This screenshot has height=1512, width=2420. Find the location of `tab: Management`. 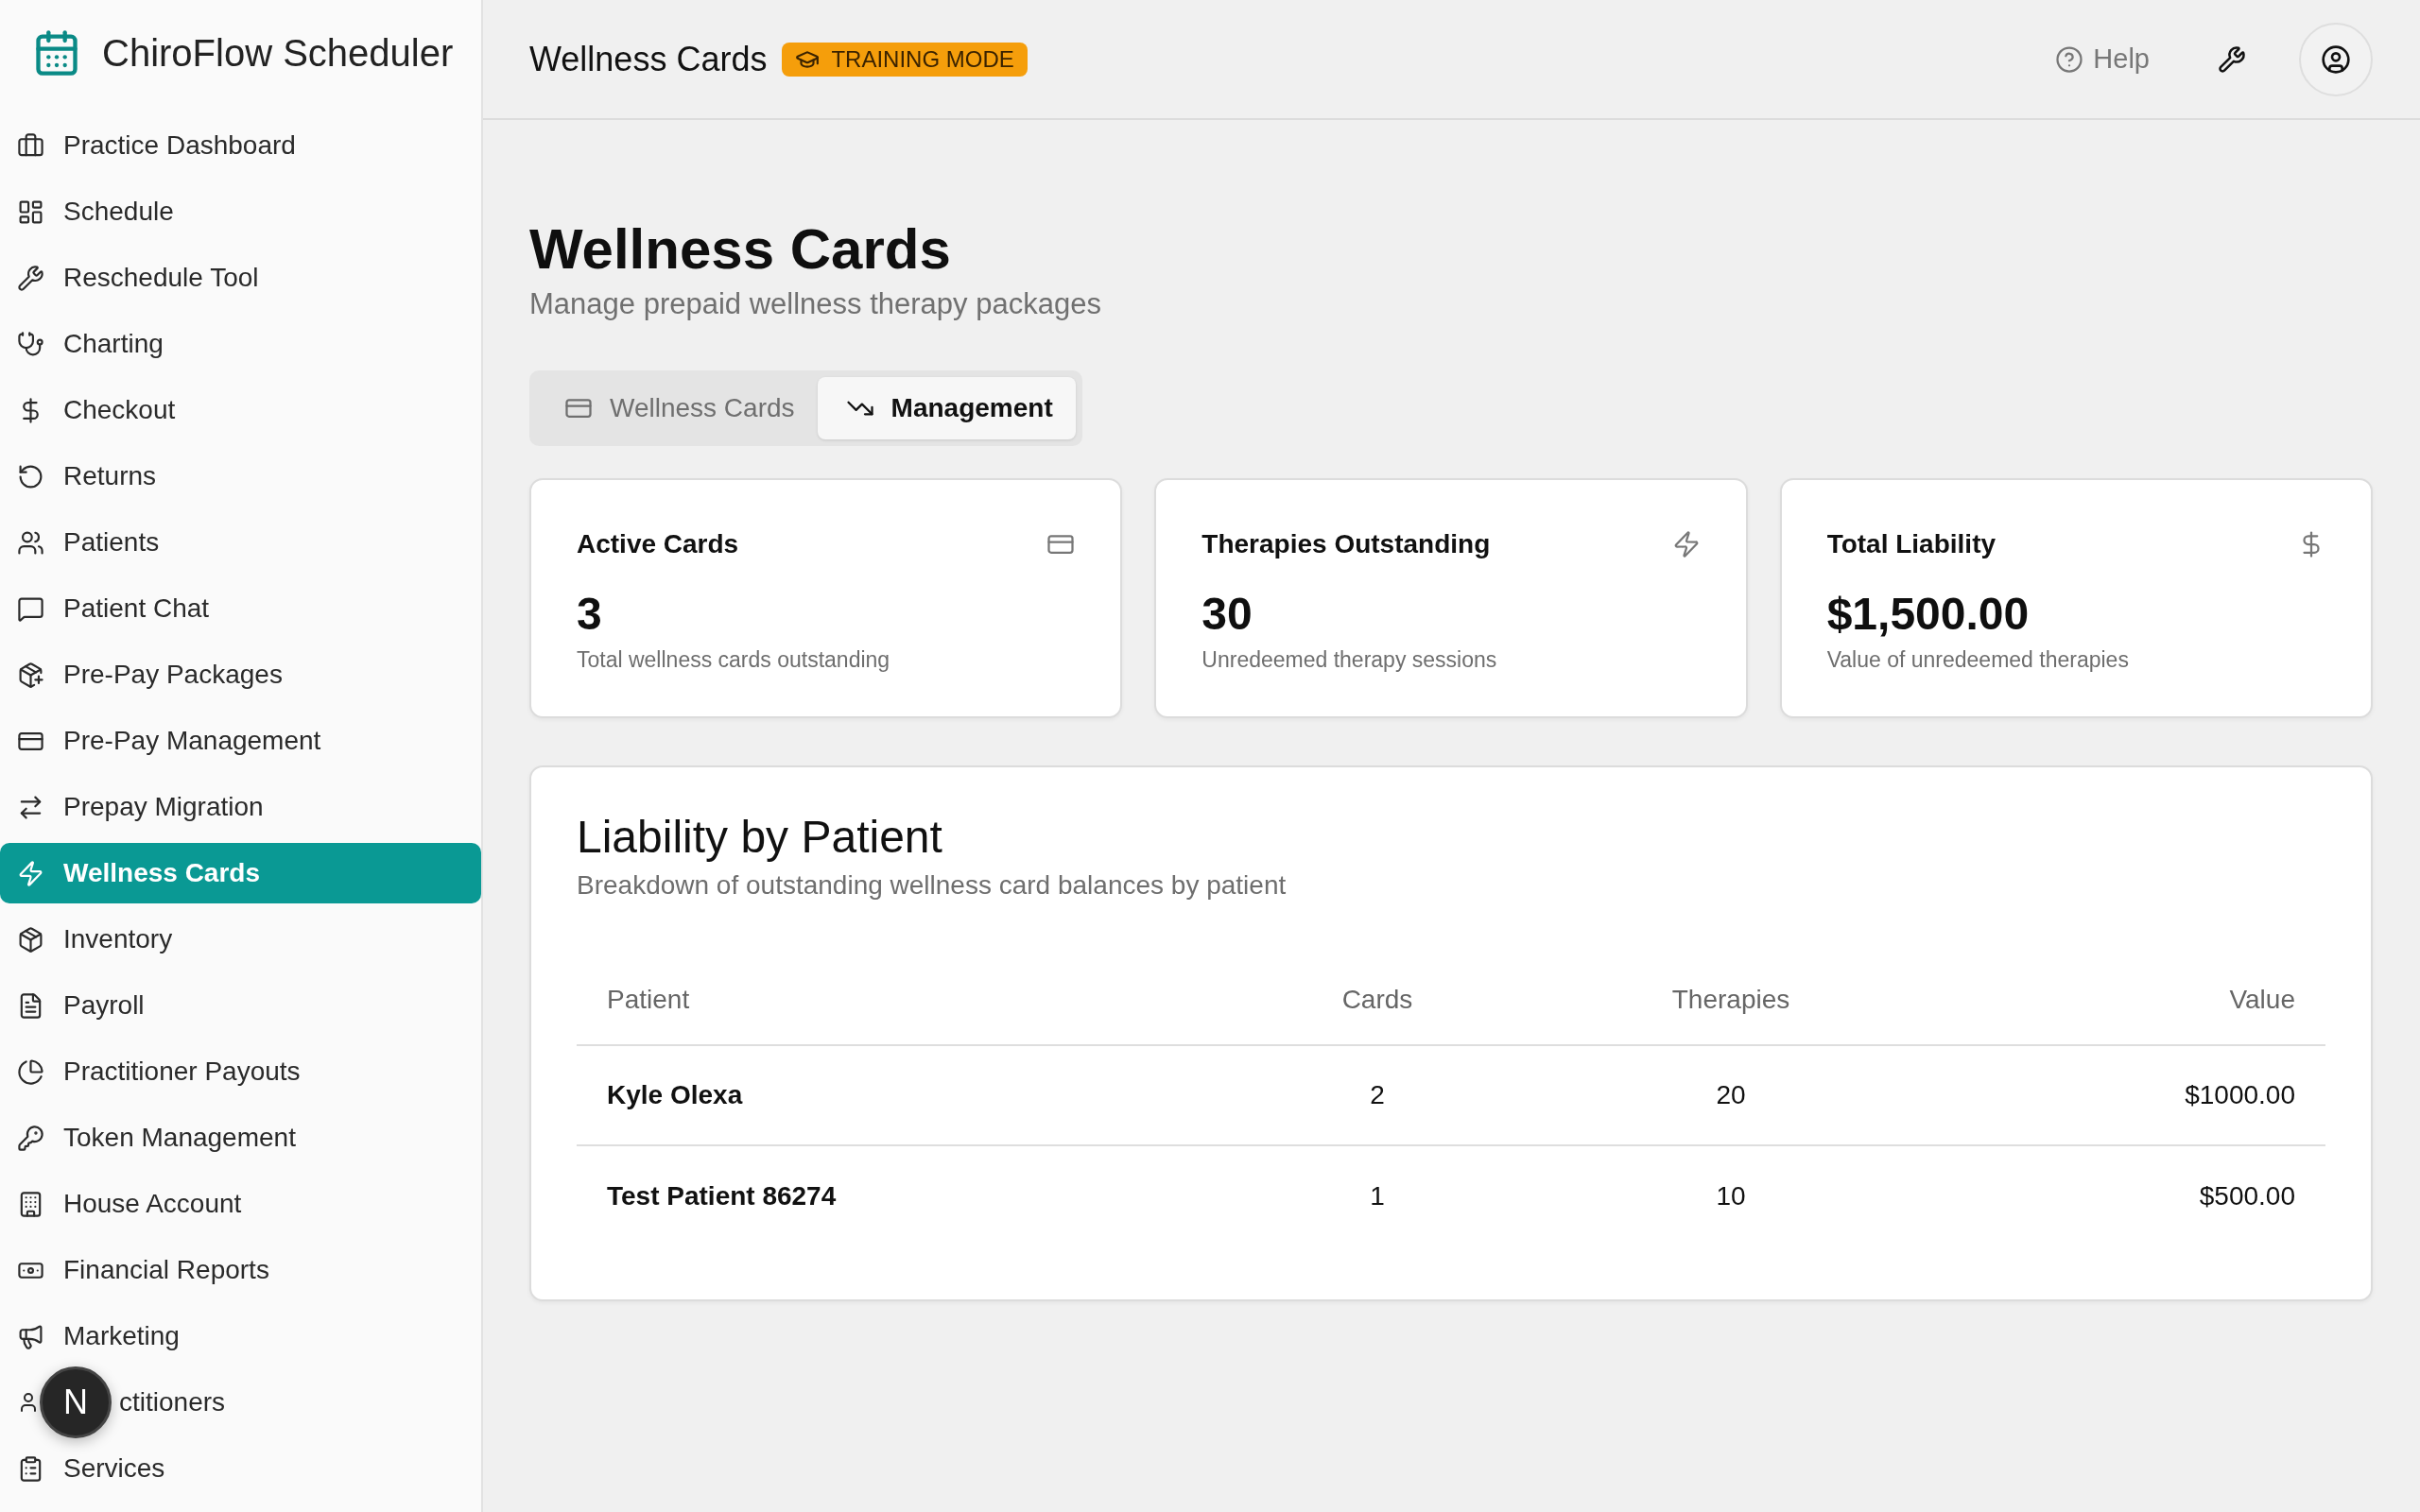

tab: Management is located at coordinates (946, 408).